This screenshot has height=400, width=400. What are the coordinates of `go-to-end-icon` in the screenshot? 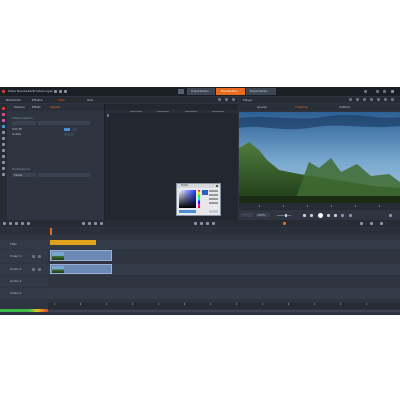 It's located at (335, 215).